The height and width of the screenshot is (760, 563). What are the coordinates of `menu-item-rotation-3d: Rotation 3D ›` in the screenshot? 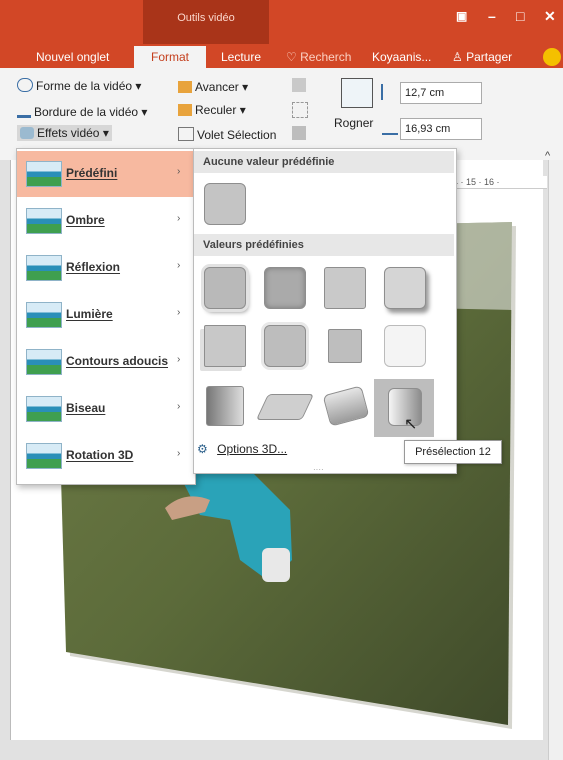 It's located at (105, 456).